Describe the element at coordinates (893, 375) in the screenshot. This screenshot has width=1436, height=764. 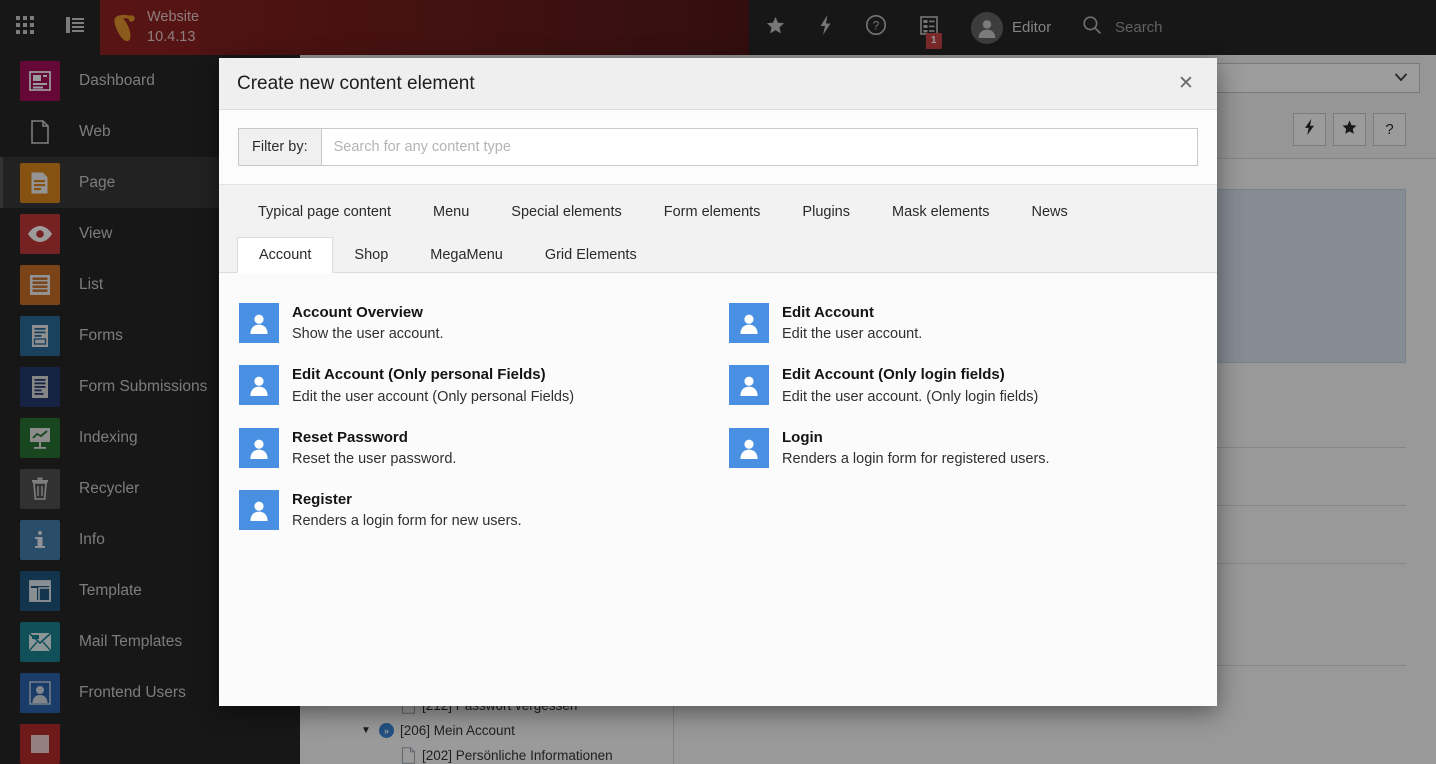
I see `content-element-title: Edit Account (Only login fields)` at that location.